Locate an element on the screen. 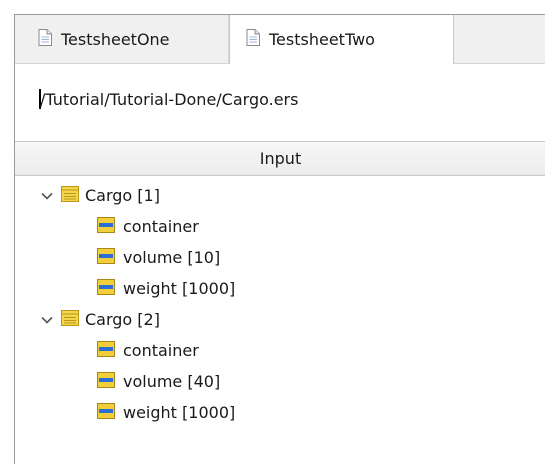 Image resolution: width=545 pixels, height=464 pixels. tree-node-cargo-2: Cargo [2] is located at coordinates (280, 319).